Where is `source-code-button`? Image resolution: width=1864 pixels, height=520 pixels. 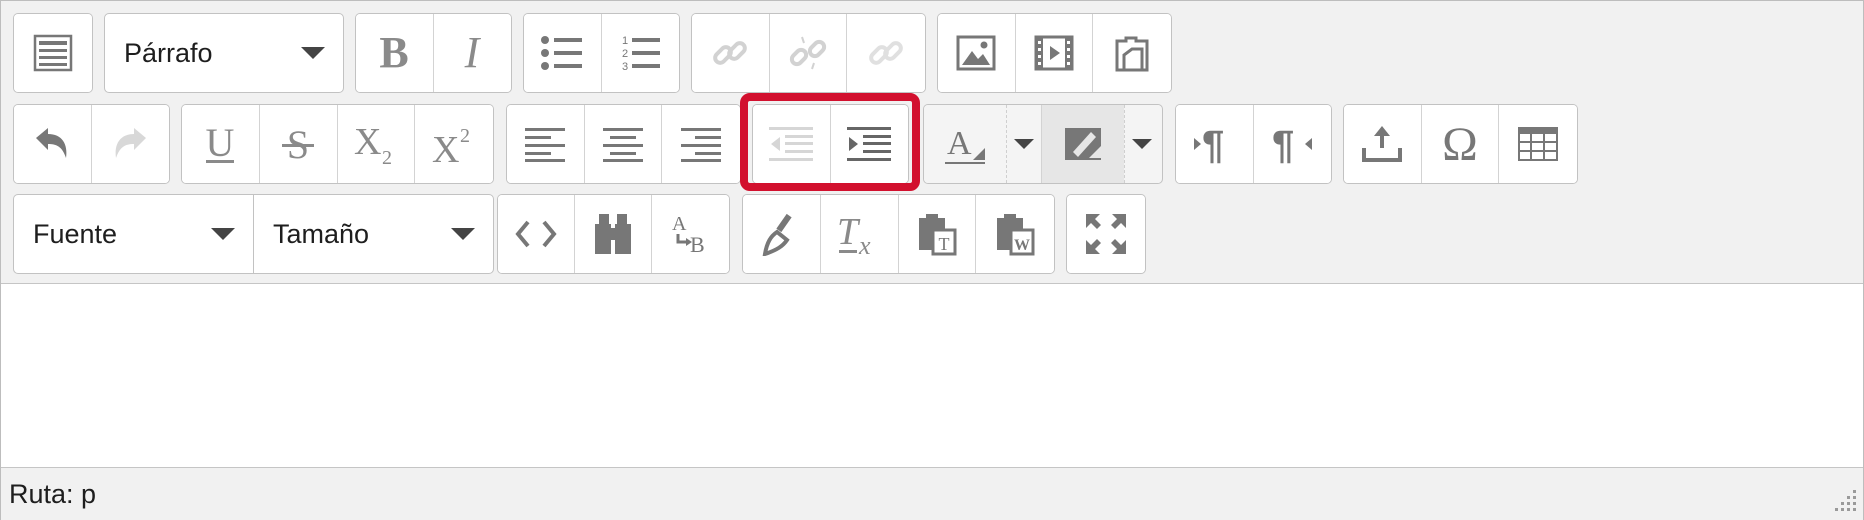 source-code-button is located at coordinates (536, 234).